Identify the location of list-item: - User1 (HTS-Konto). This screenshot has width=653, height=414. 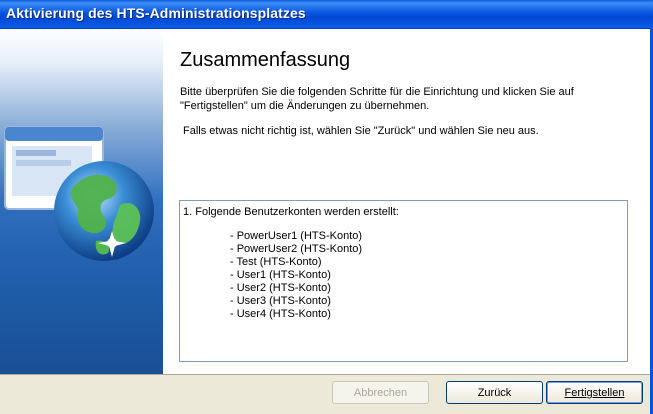
(280, 275).